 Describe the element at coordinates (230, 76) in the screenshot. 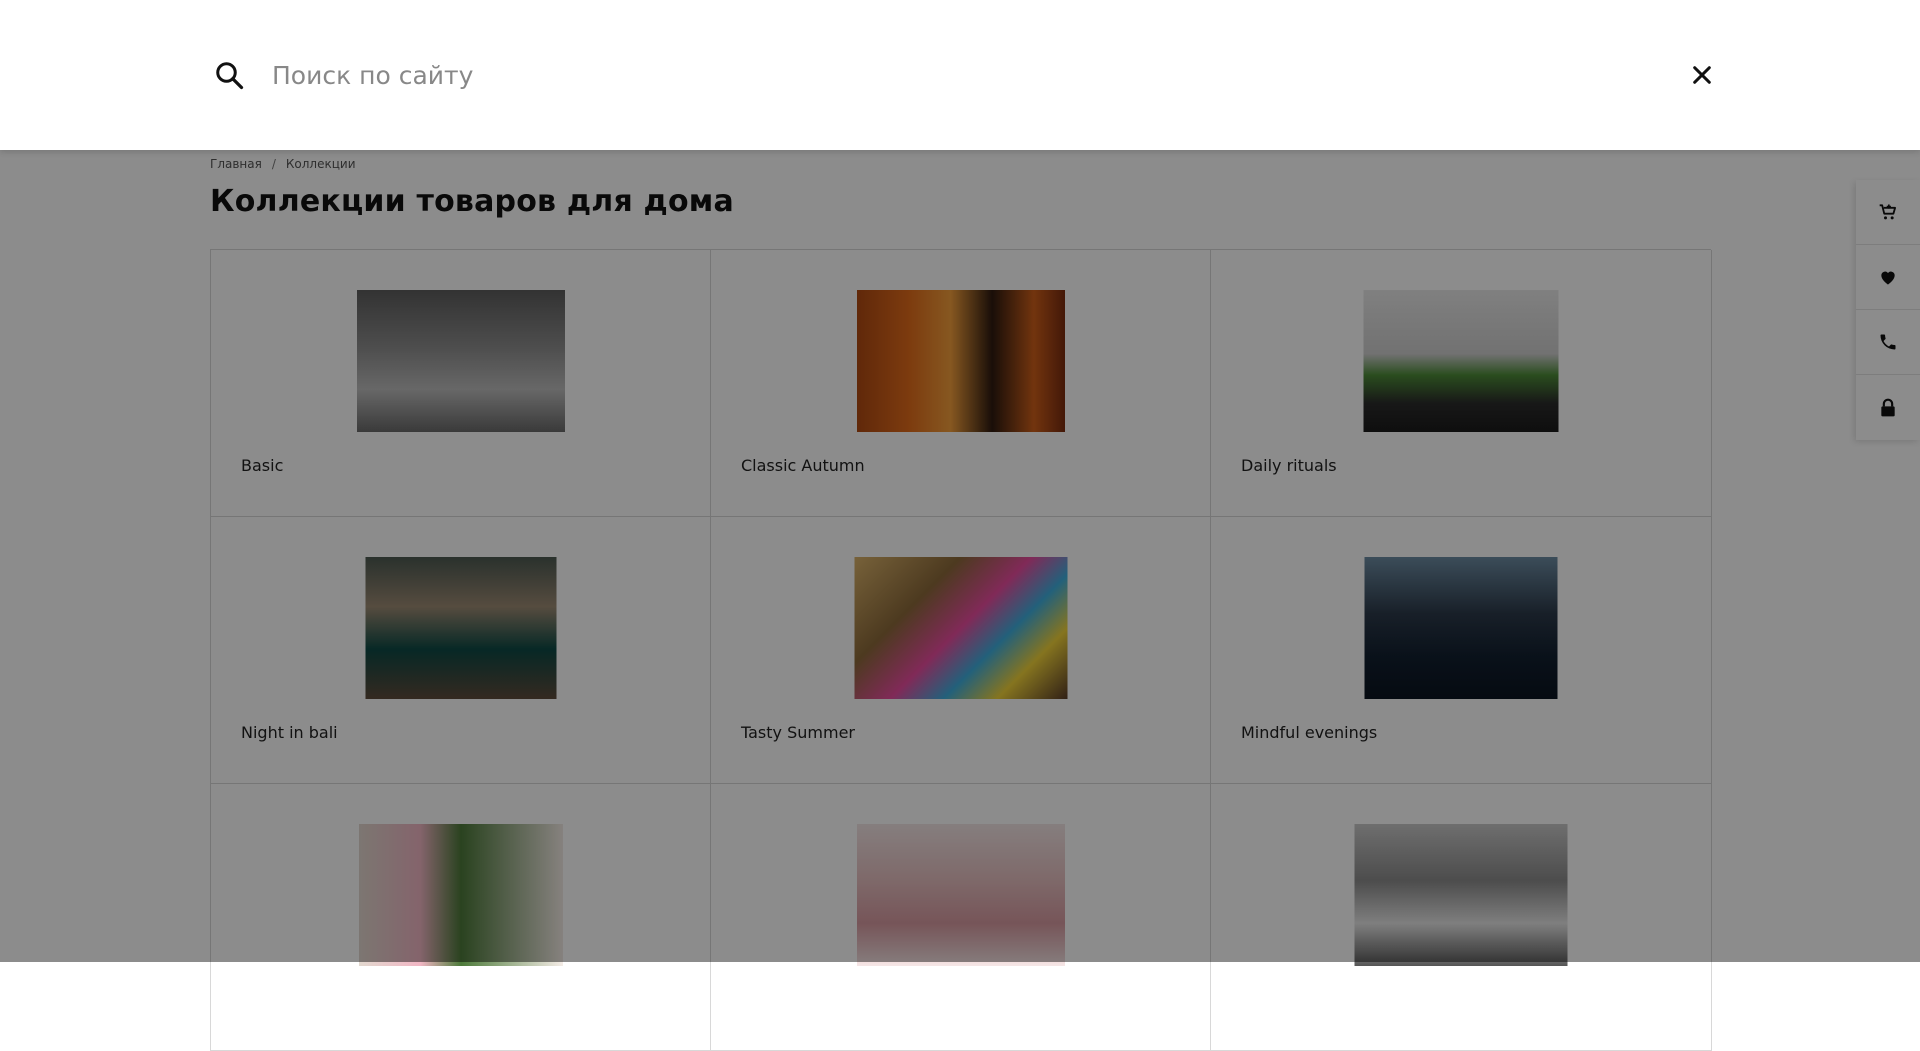

I see `search-icon` at that location.